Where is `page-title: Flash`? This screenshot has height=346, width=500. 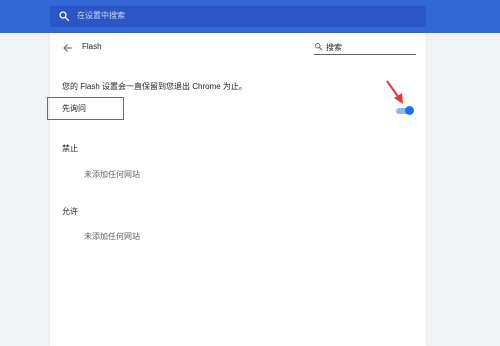
page-title: Flash is located at coordinates (92, 46).